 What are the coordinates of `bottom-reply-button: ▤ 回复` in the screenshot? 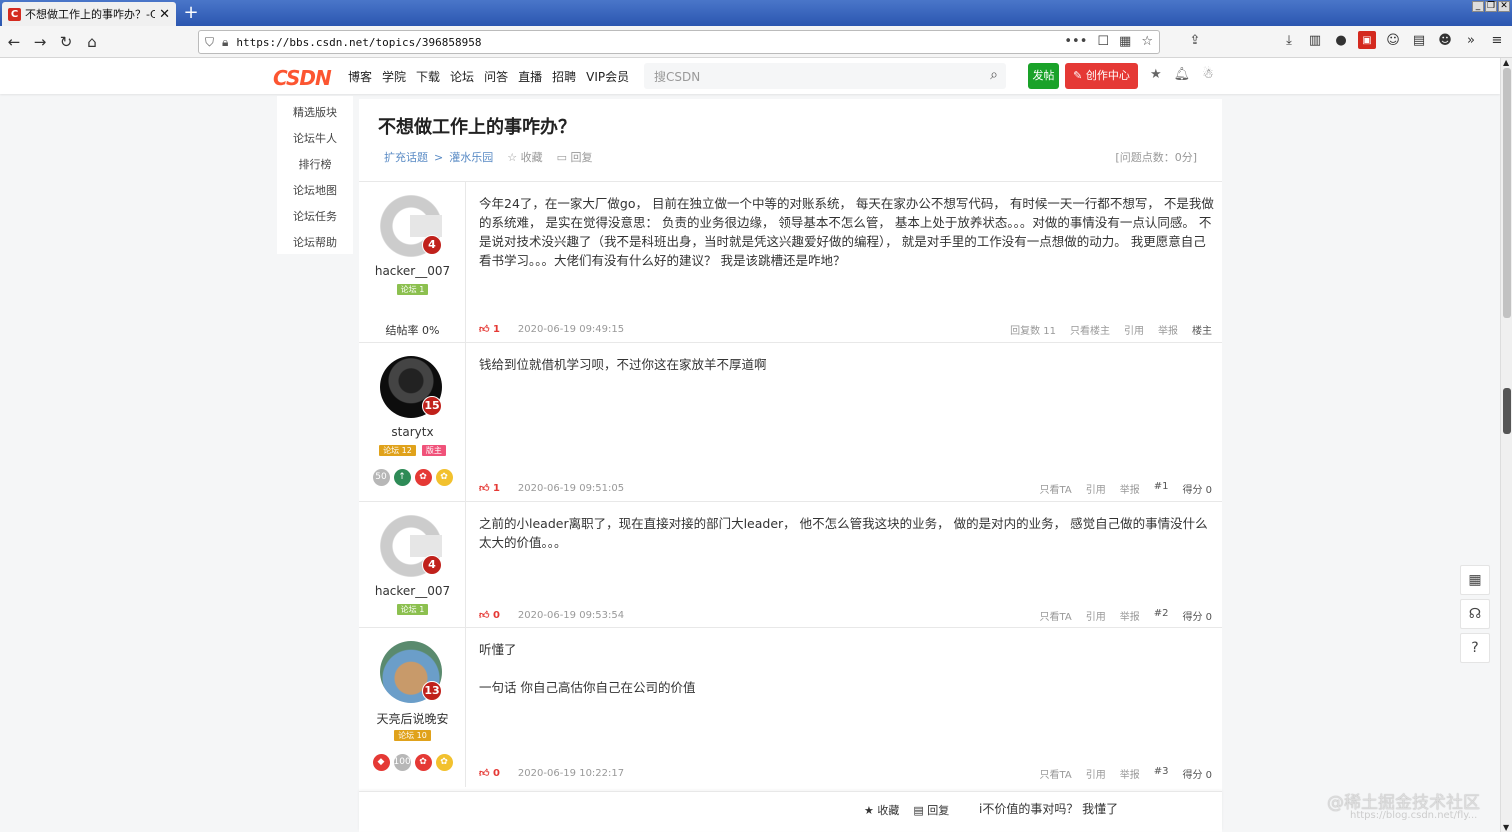 It's located at (931, 810).